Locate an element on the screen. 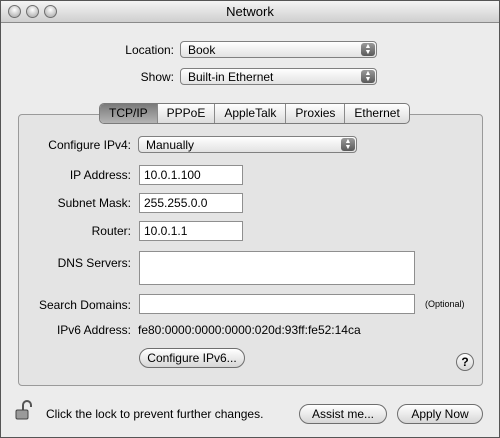 The width and height of the screenshot is (500, 438). title-bar: Network is located at coordinates (250, 12).